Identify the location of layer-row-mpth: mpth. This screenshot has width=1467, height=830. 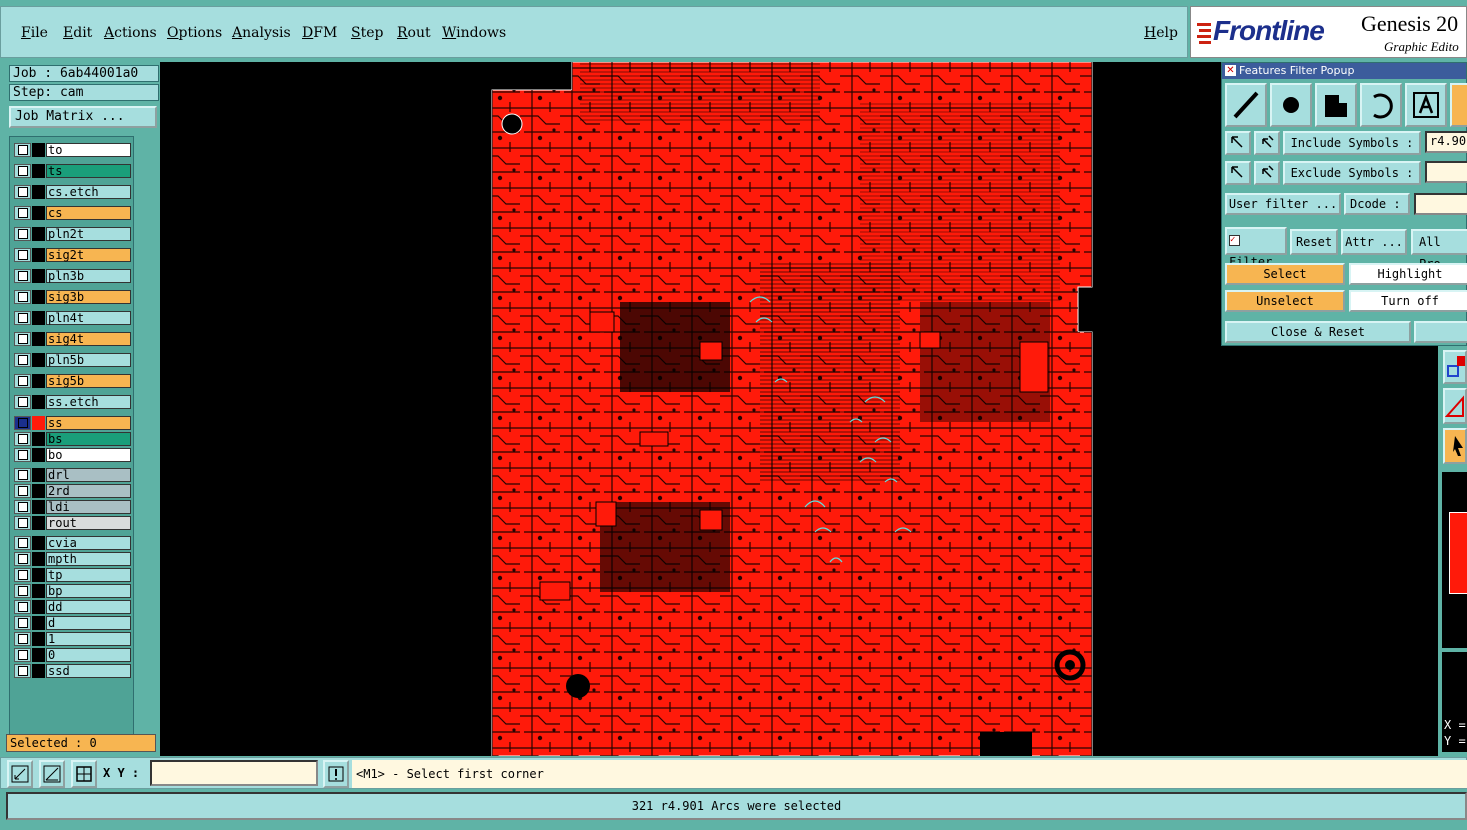
(72, 559).